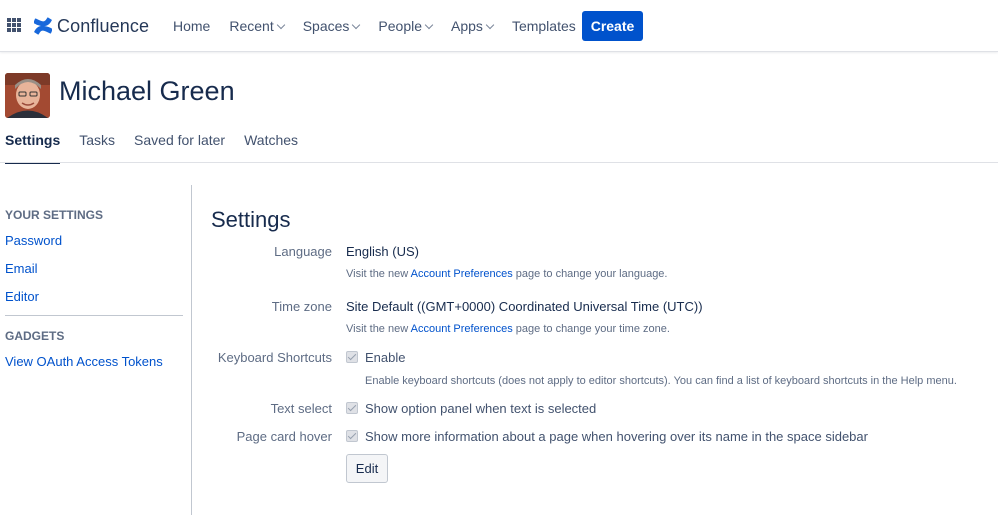  I want to click on text-select-checkbox, so click(352, 408).